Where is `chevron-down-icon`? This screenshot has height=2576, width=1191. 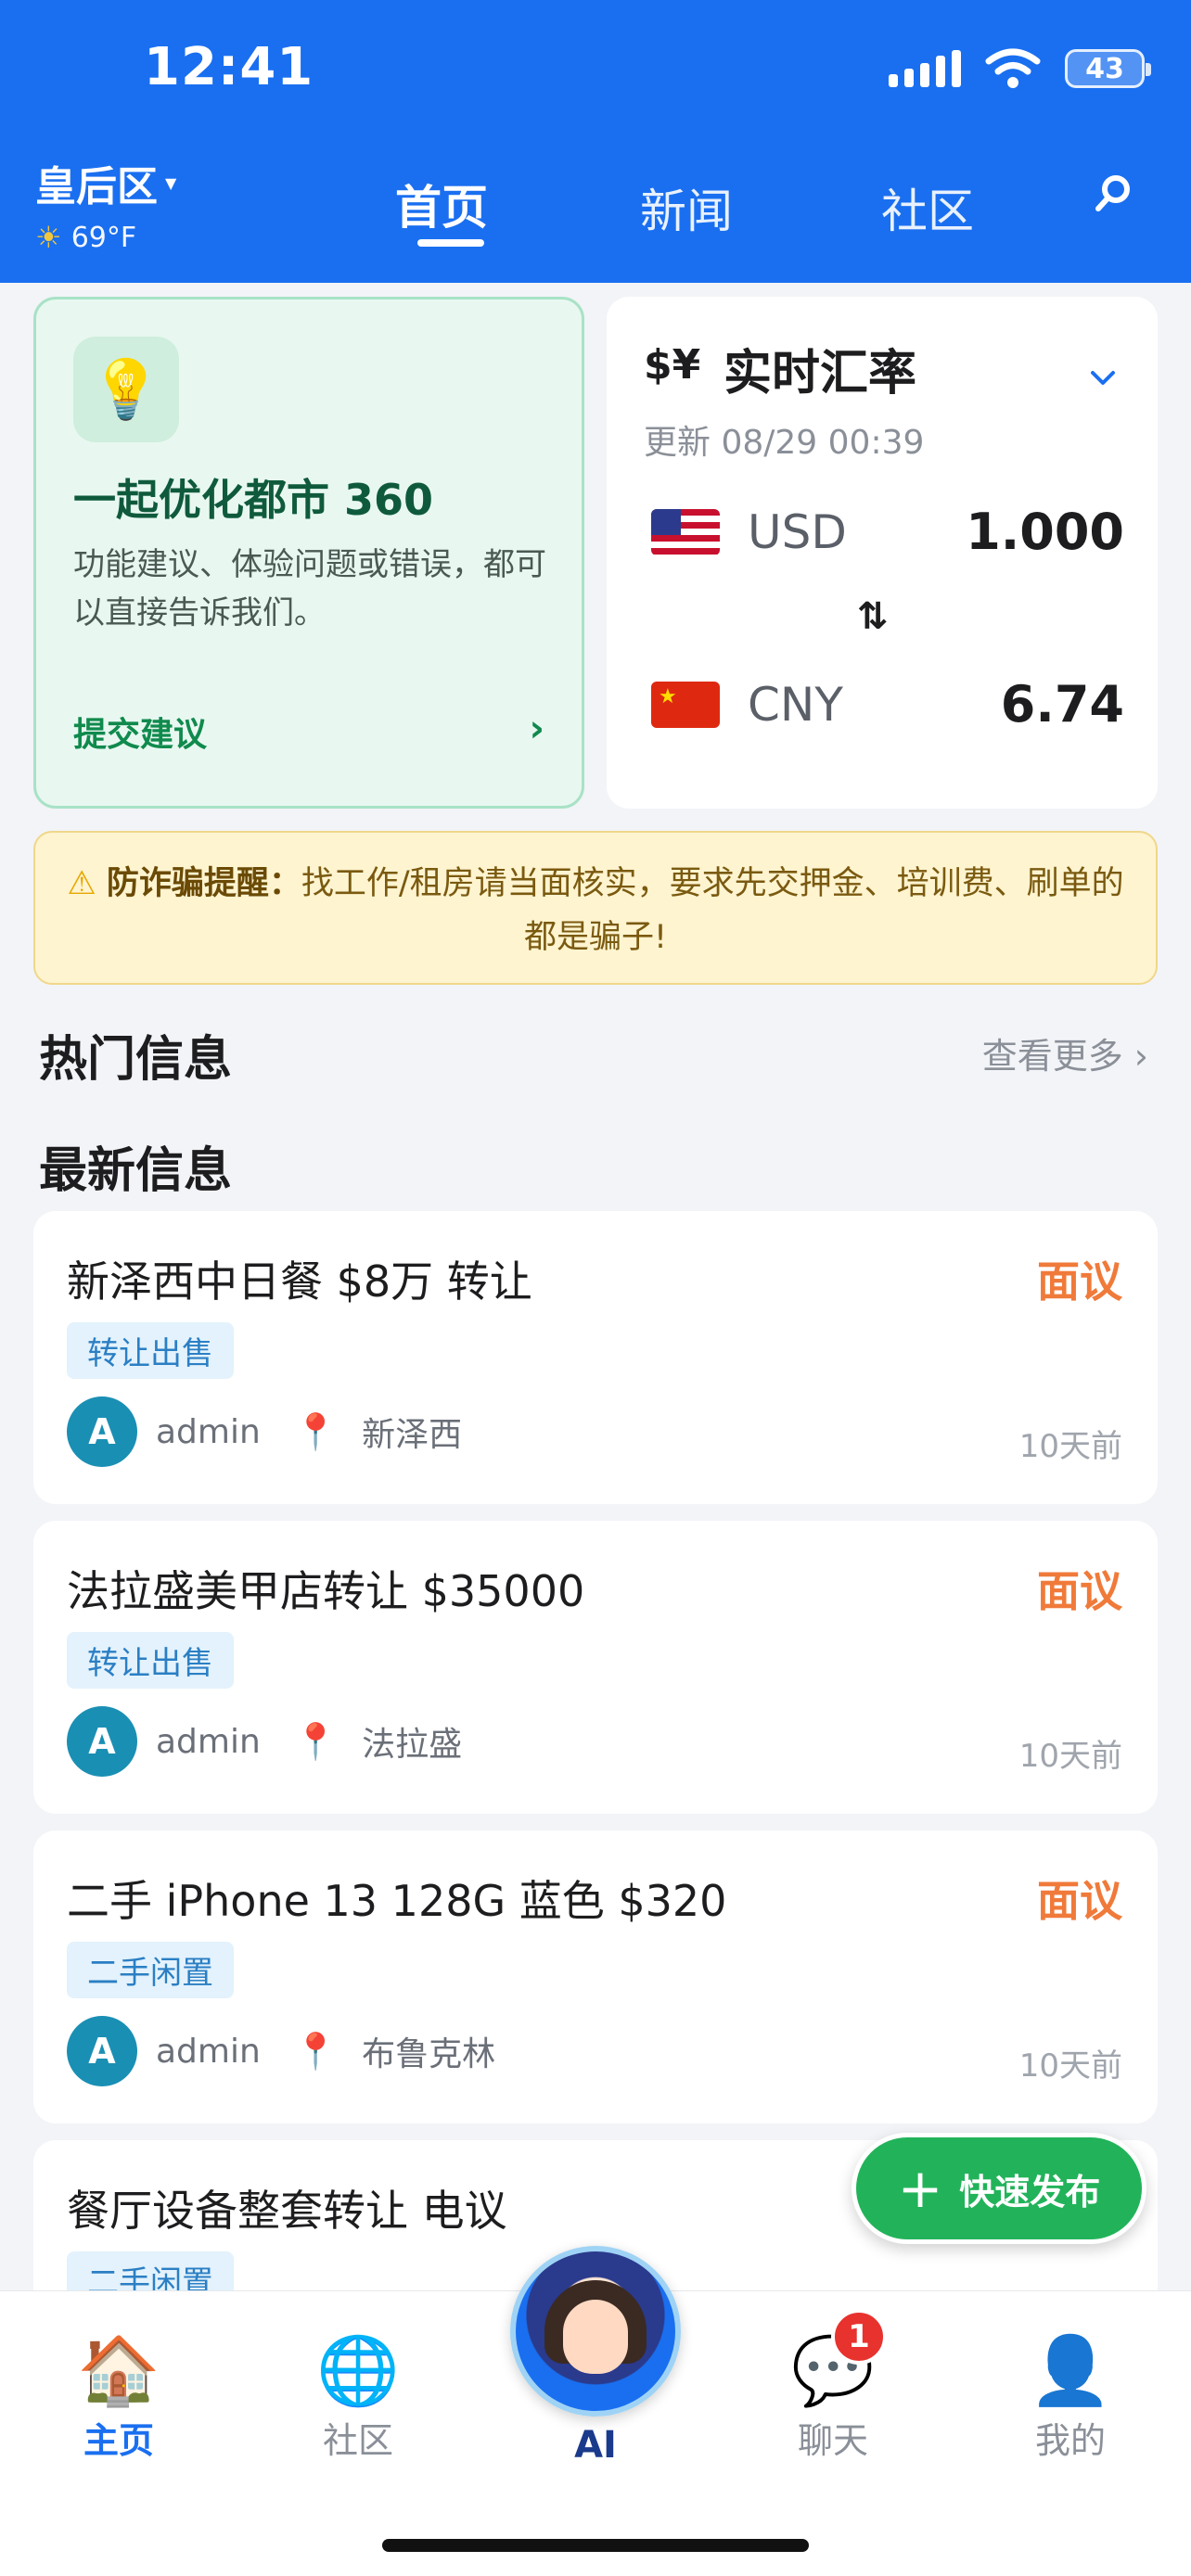
chevron-down-icon is located at coordinates (1103, 377).